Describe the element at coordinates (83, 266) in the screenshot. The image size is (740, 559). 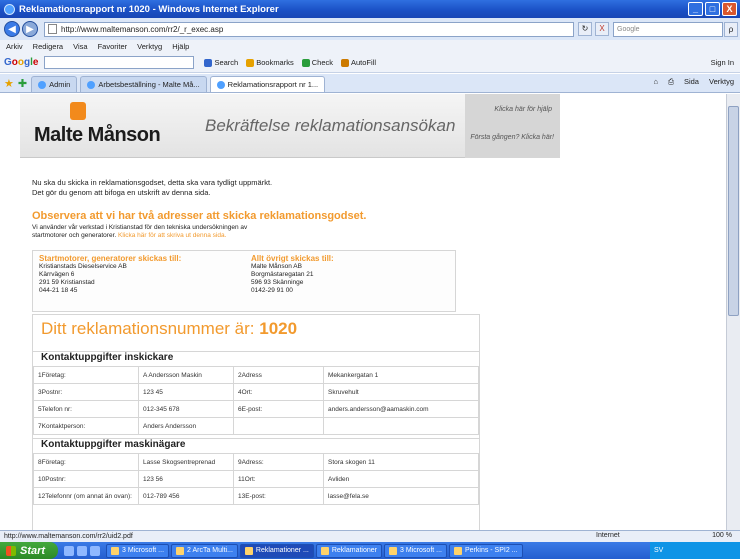
I see `address-line: Kristianstads Dieselservice AB` at that location.